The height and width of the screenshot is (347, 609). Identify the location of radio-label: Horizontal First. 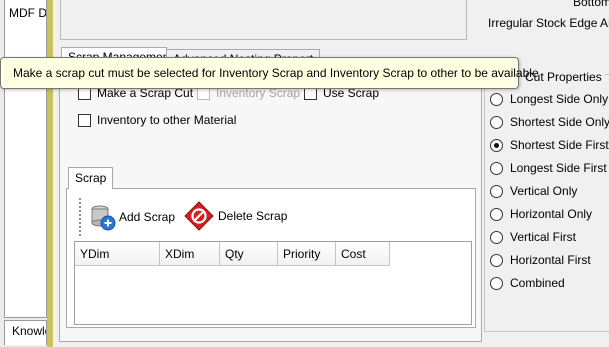
(550, 260).